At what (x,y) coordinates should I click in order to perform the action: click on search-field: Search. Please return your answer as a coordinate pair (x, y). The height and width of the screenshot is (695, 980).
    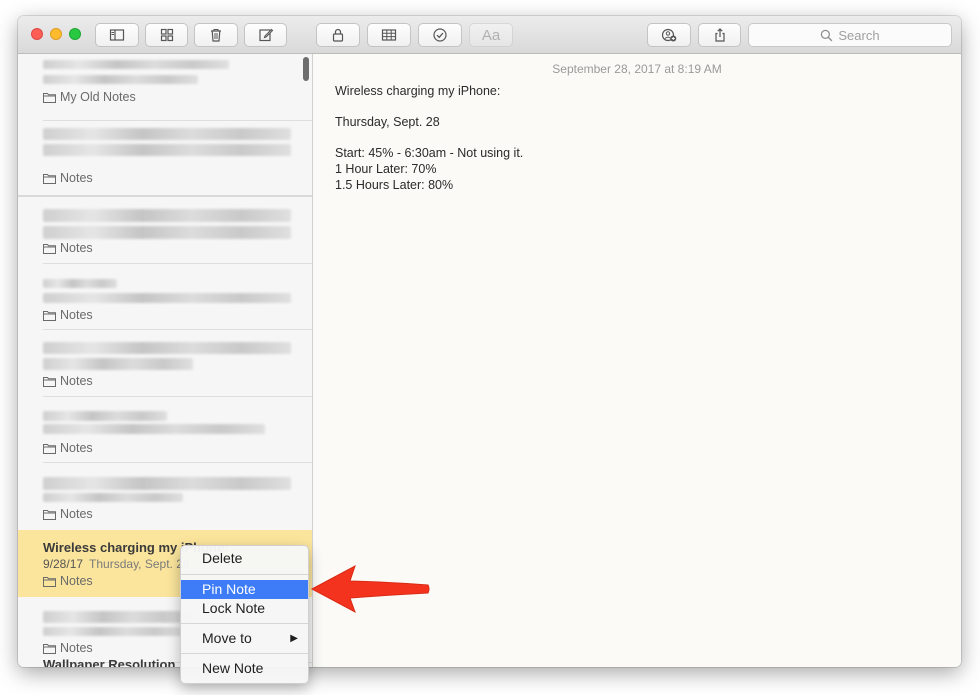
    Looking at the image, I should click on (850, 35).